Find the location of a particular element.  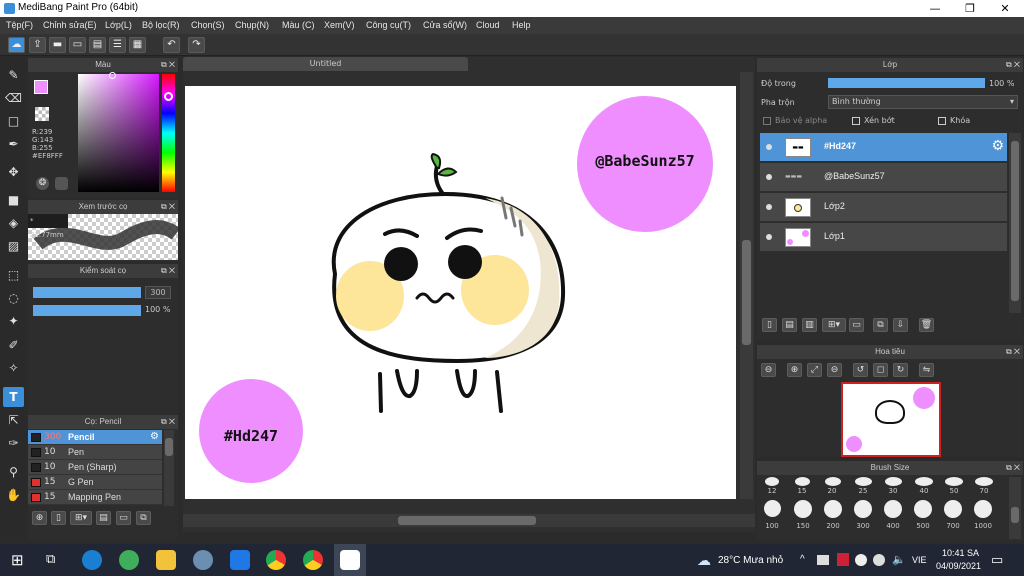

brush-item-pencil: 300 Pencil ⚙ is located at coordinates (95, 437).